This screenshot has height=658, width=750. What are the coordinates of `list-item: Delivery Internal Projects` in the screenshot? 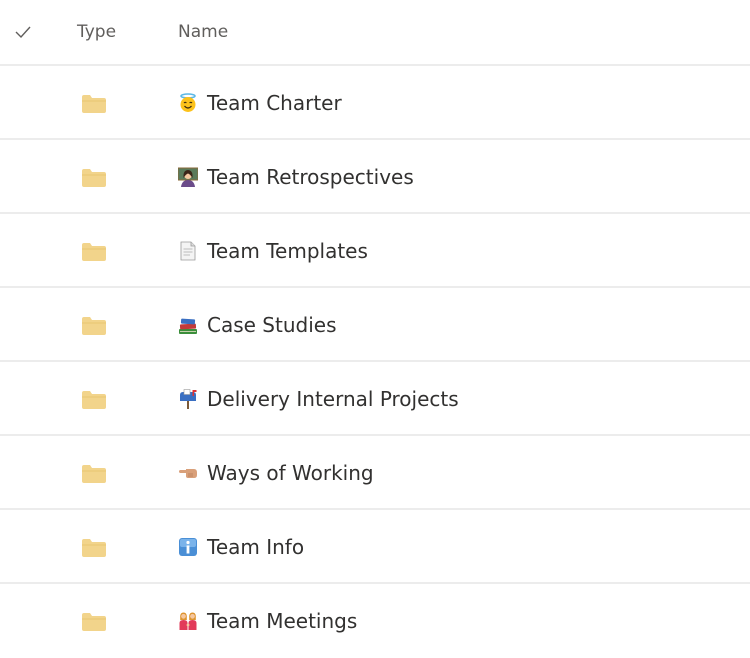 It's located at (375, 399).